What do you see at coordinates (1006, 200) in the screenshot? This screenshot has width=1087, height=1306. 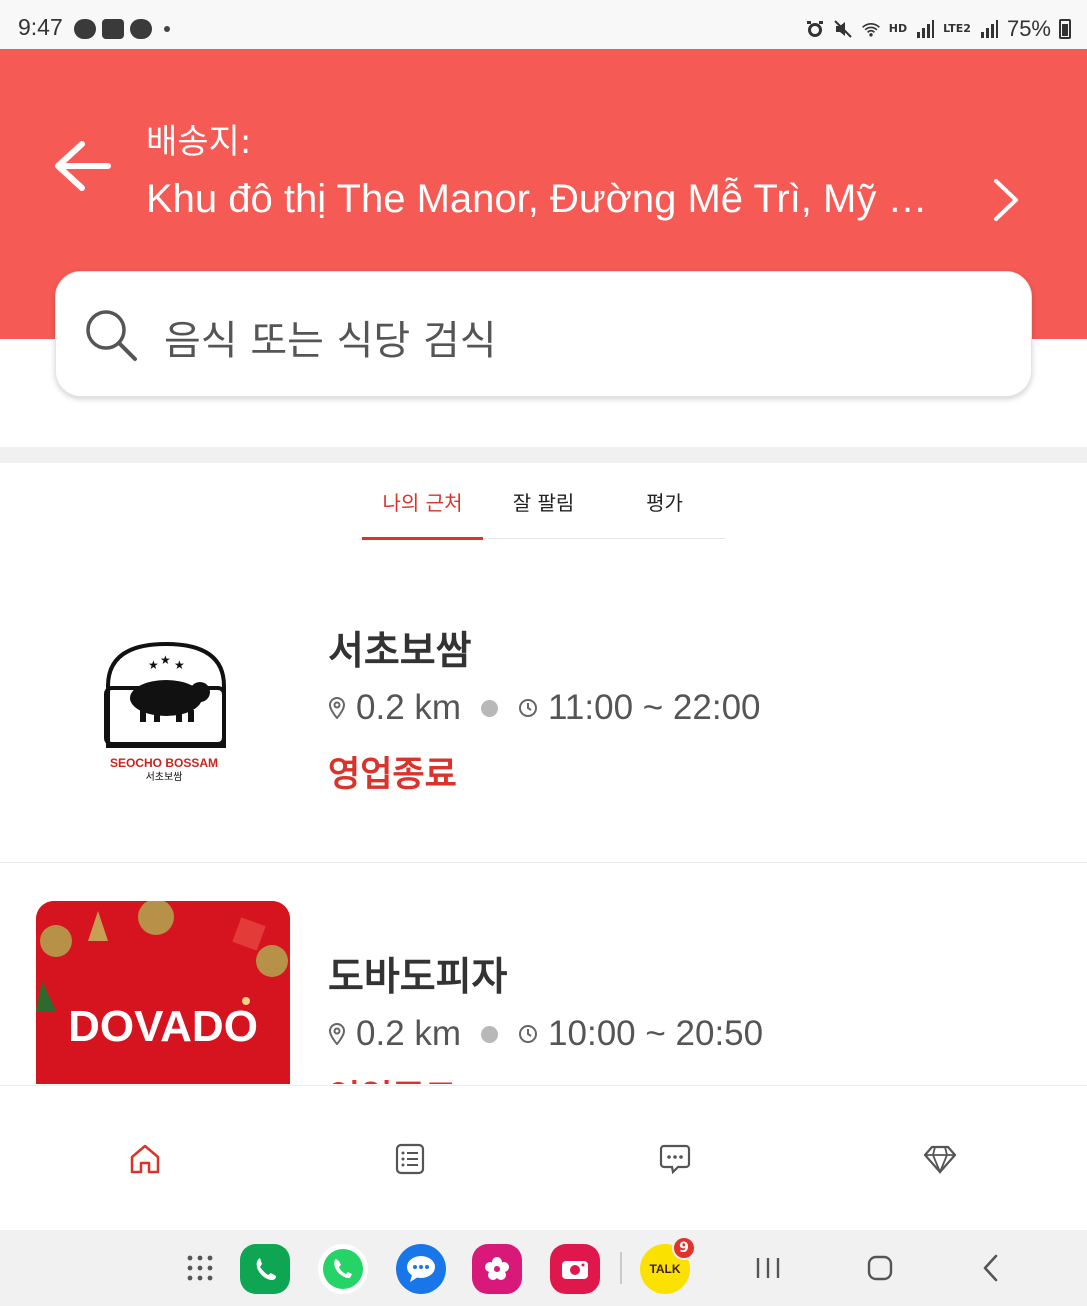 I see `chevron-right-icon` at bounding box center [1006, 200].